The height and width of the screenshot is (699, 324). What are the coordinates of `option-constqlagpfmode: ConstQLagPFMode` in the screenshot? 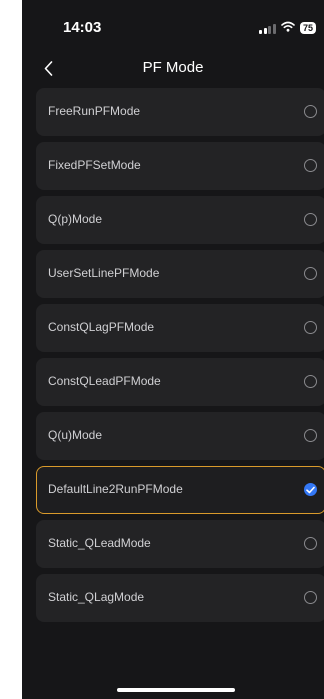 It's located at (180, 328).